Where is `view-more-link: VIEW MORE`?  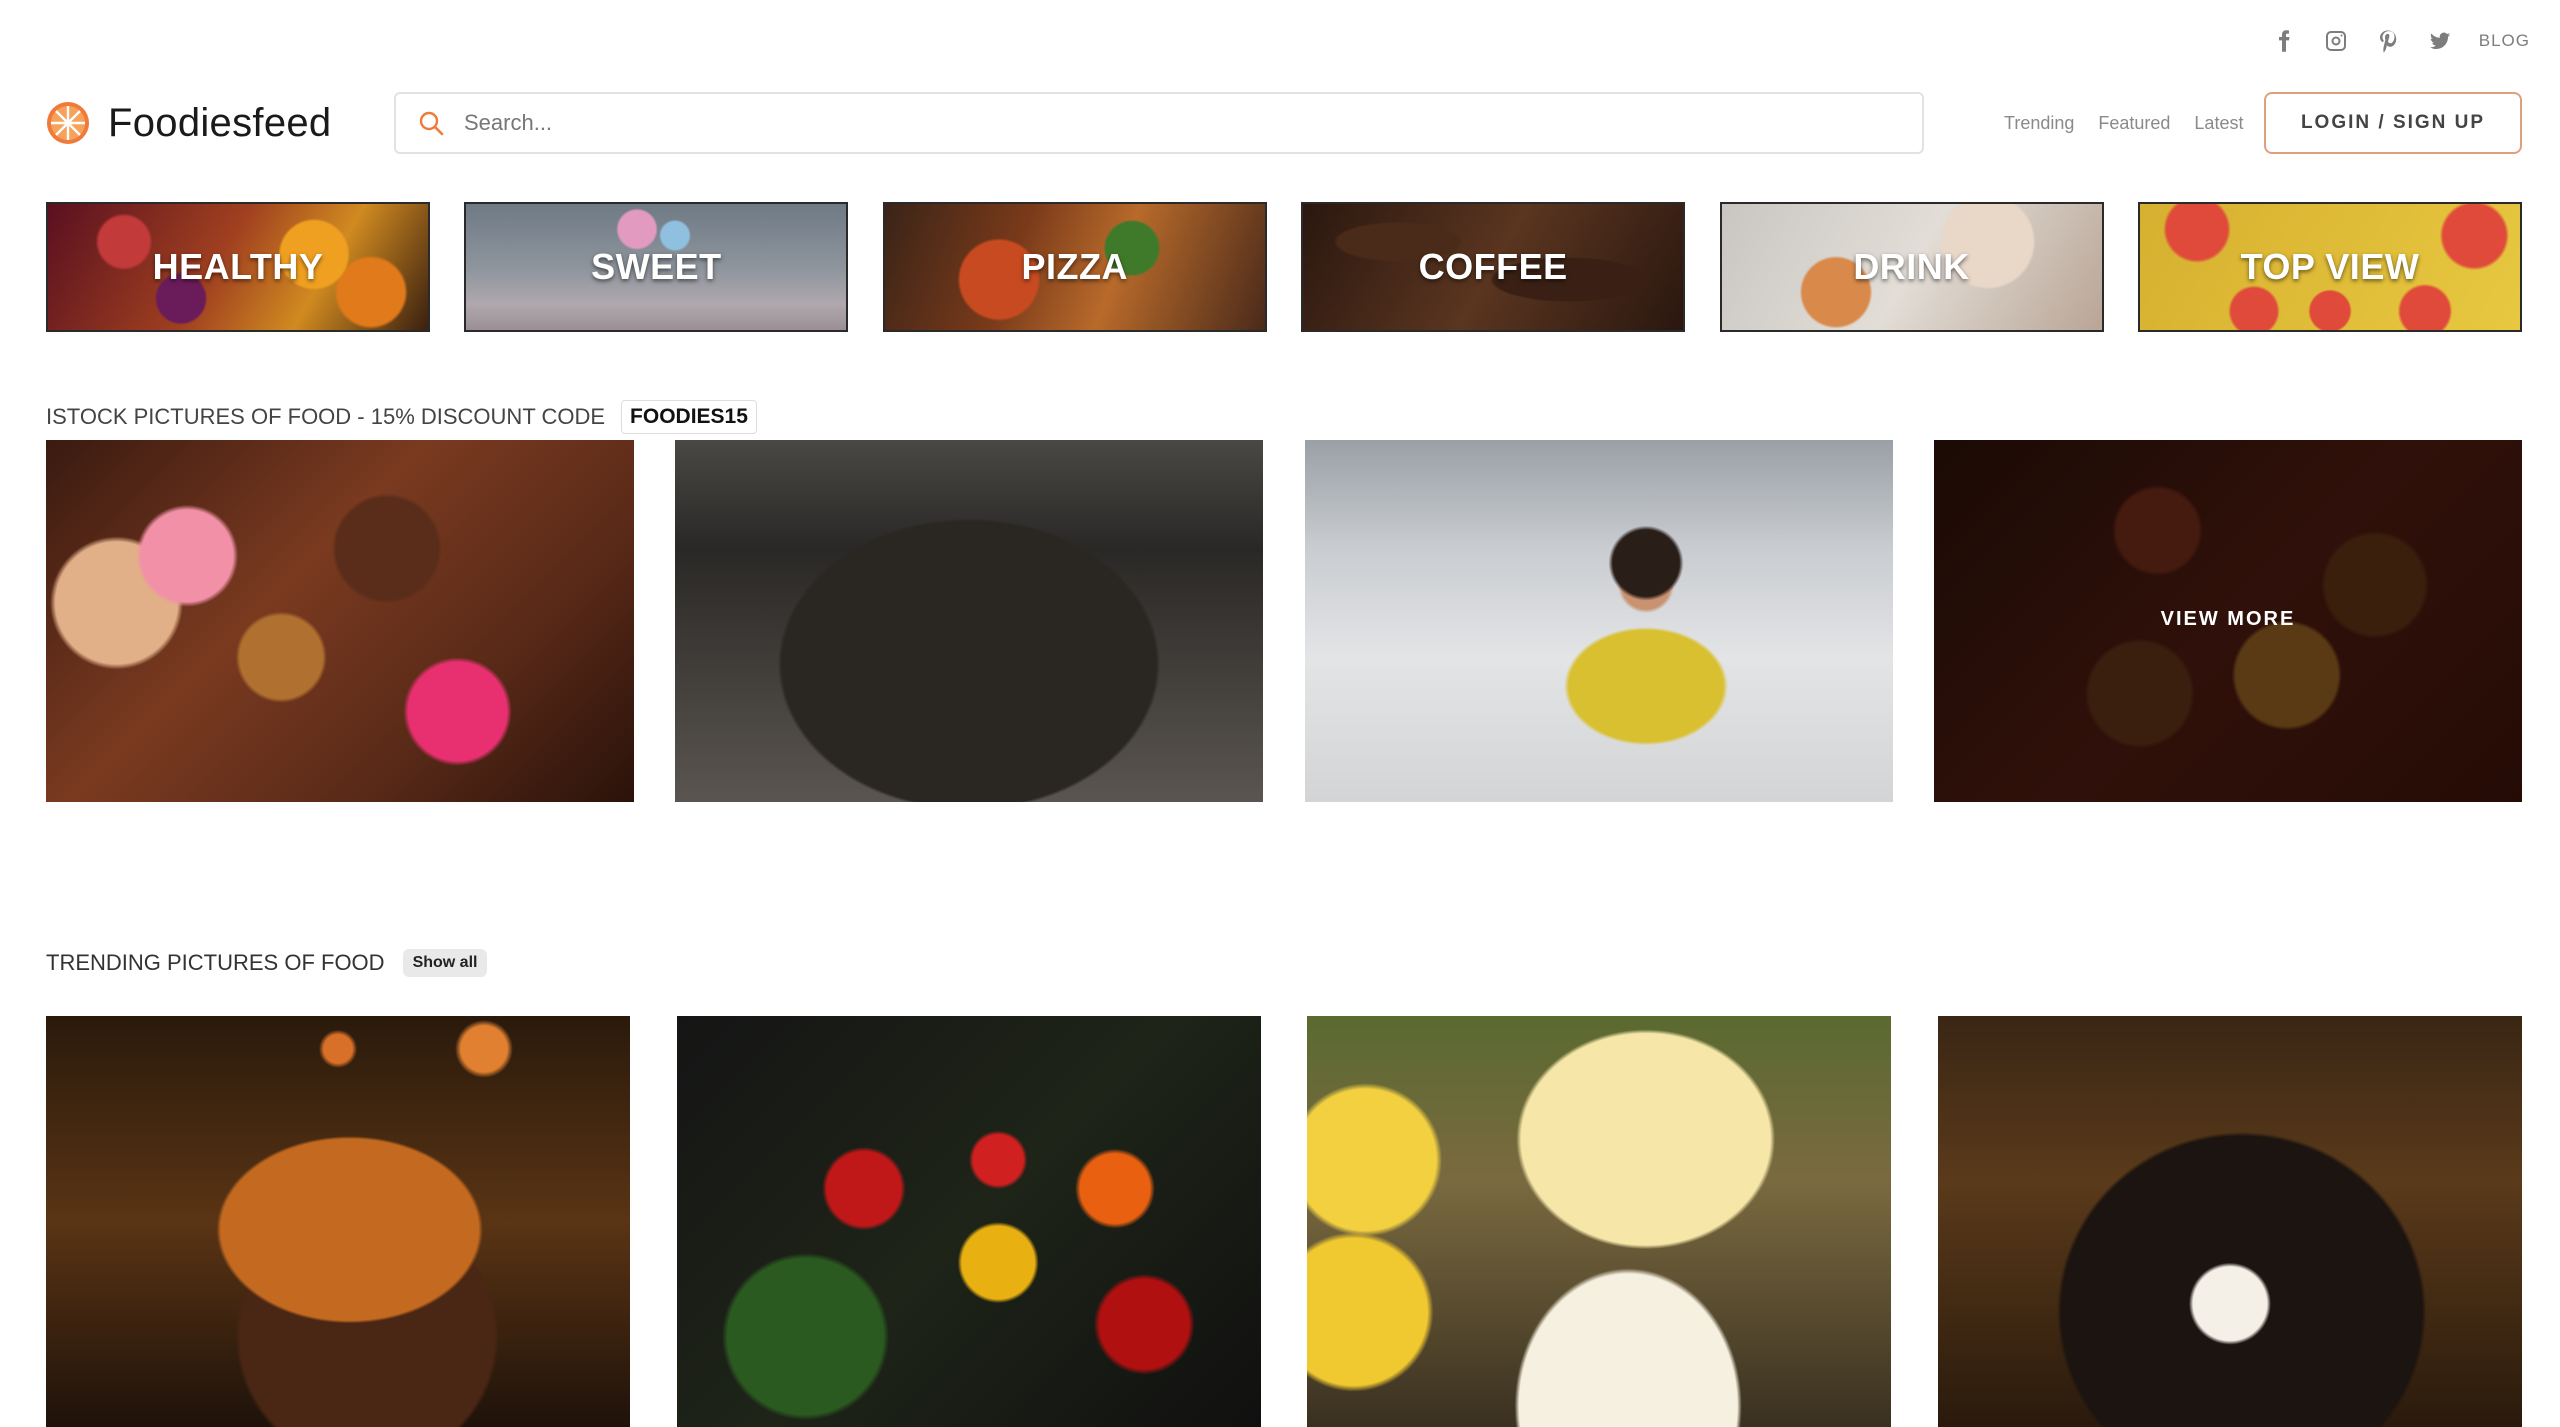 view-more-link: VIEW MORE is located at coordinates (2228, 619).